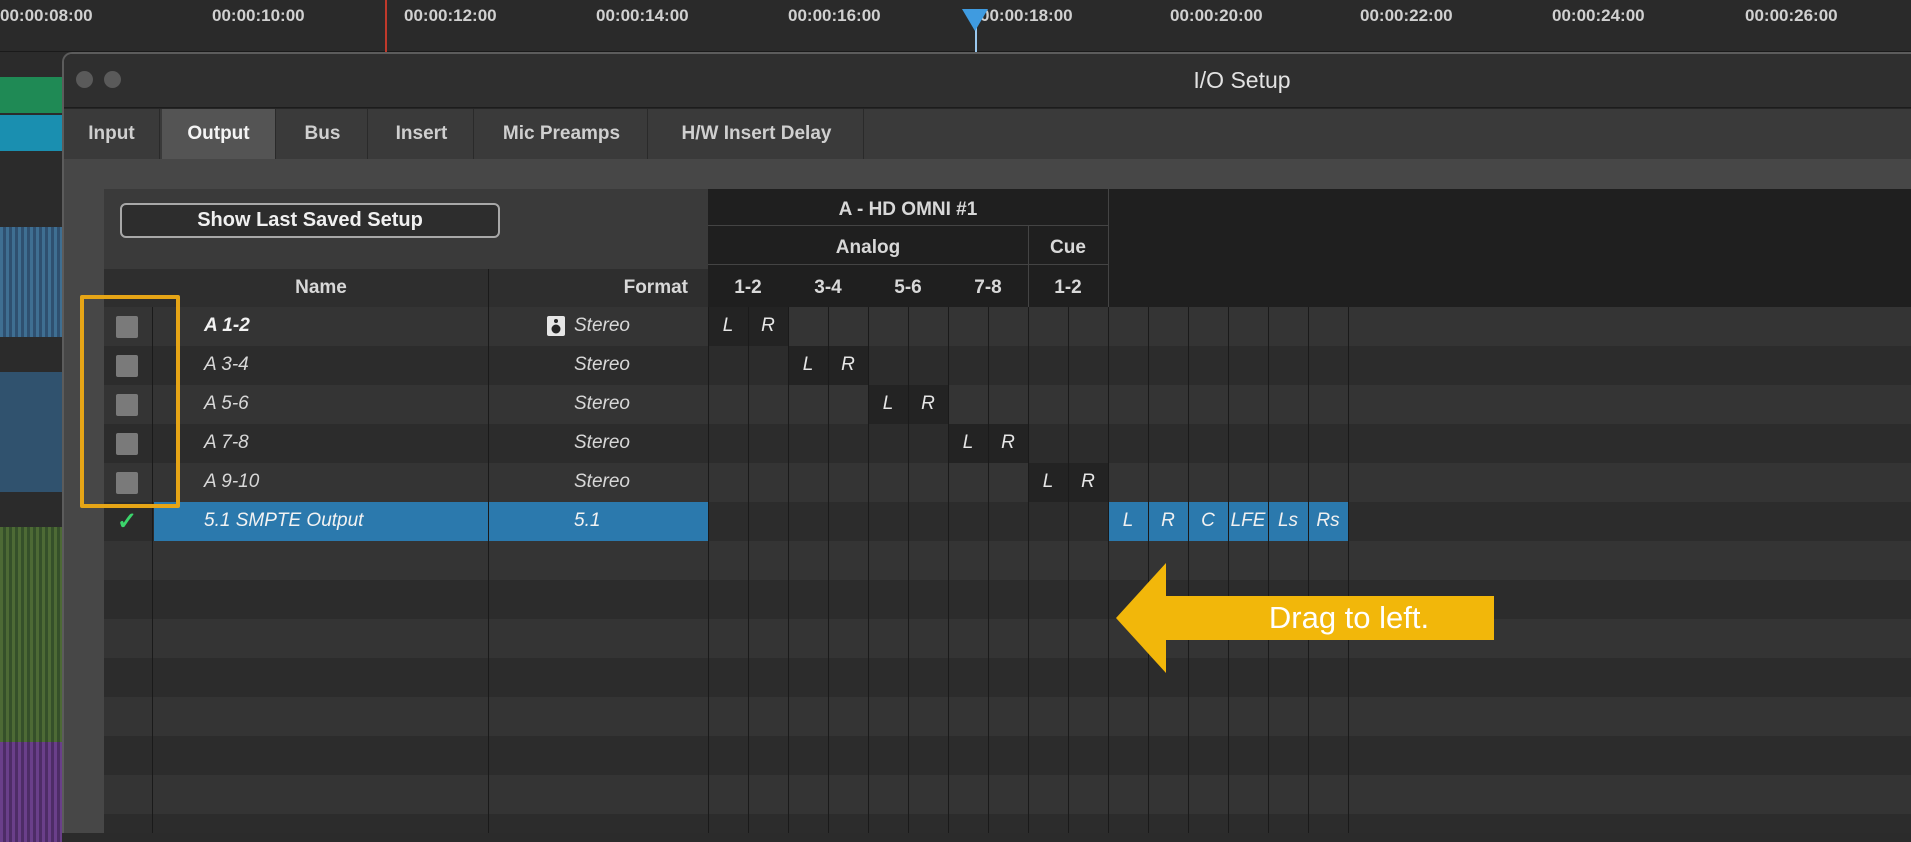 This screenshot has width=1911, height=842. I want to click on track-lanes, so click(31, 447).